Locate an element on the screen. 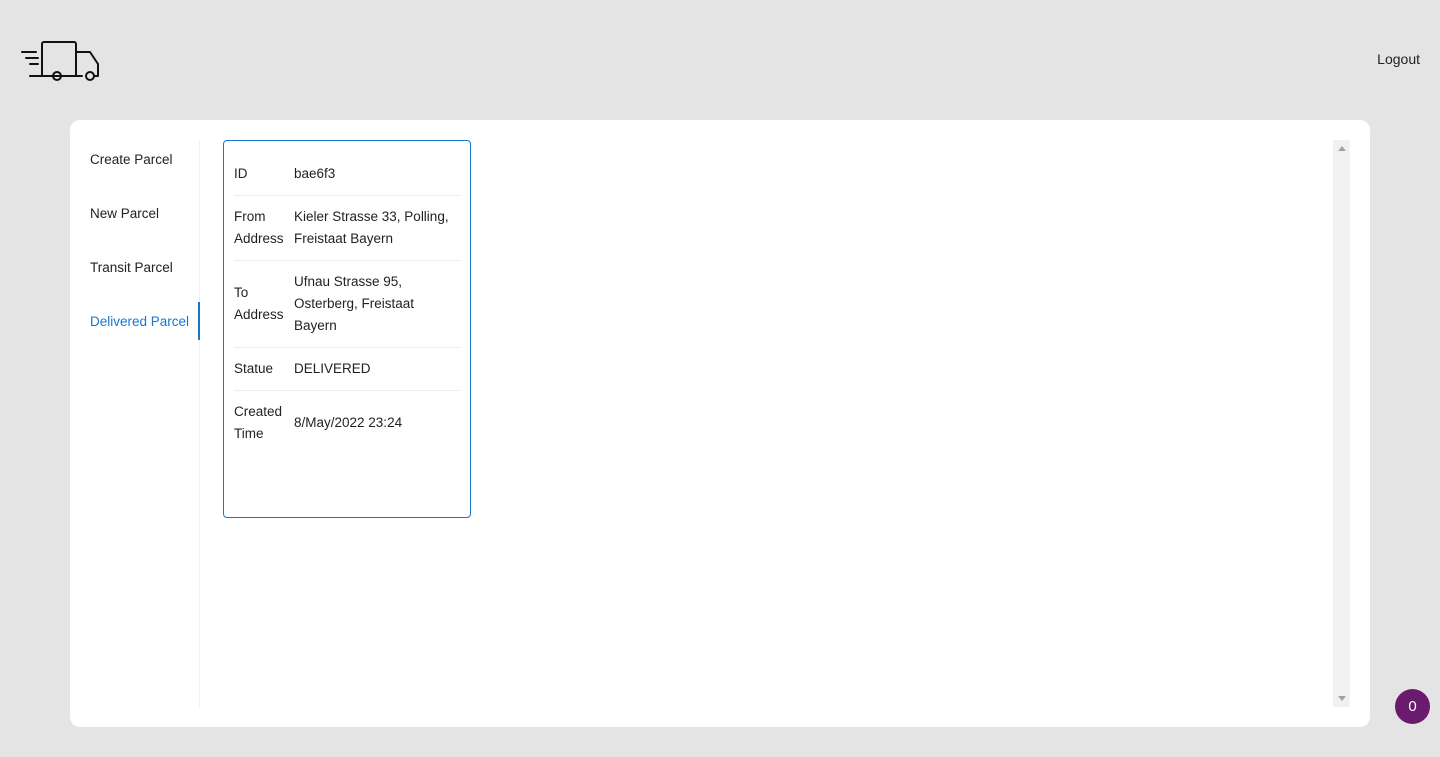 This screenshot has height=757, width=1440. delivery-truck-icon is located at coordinates (60, 61).